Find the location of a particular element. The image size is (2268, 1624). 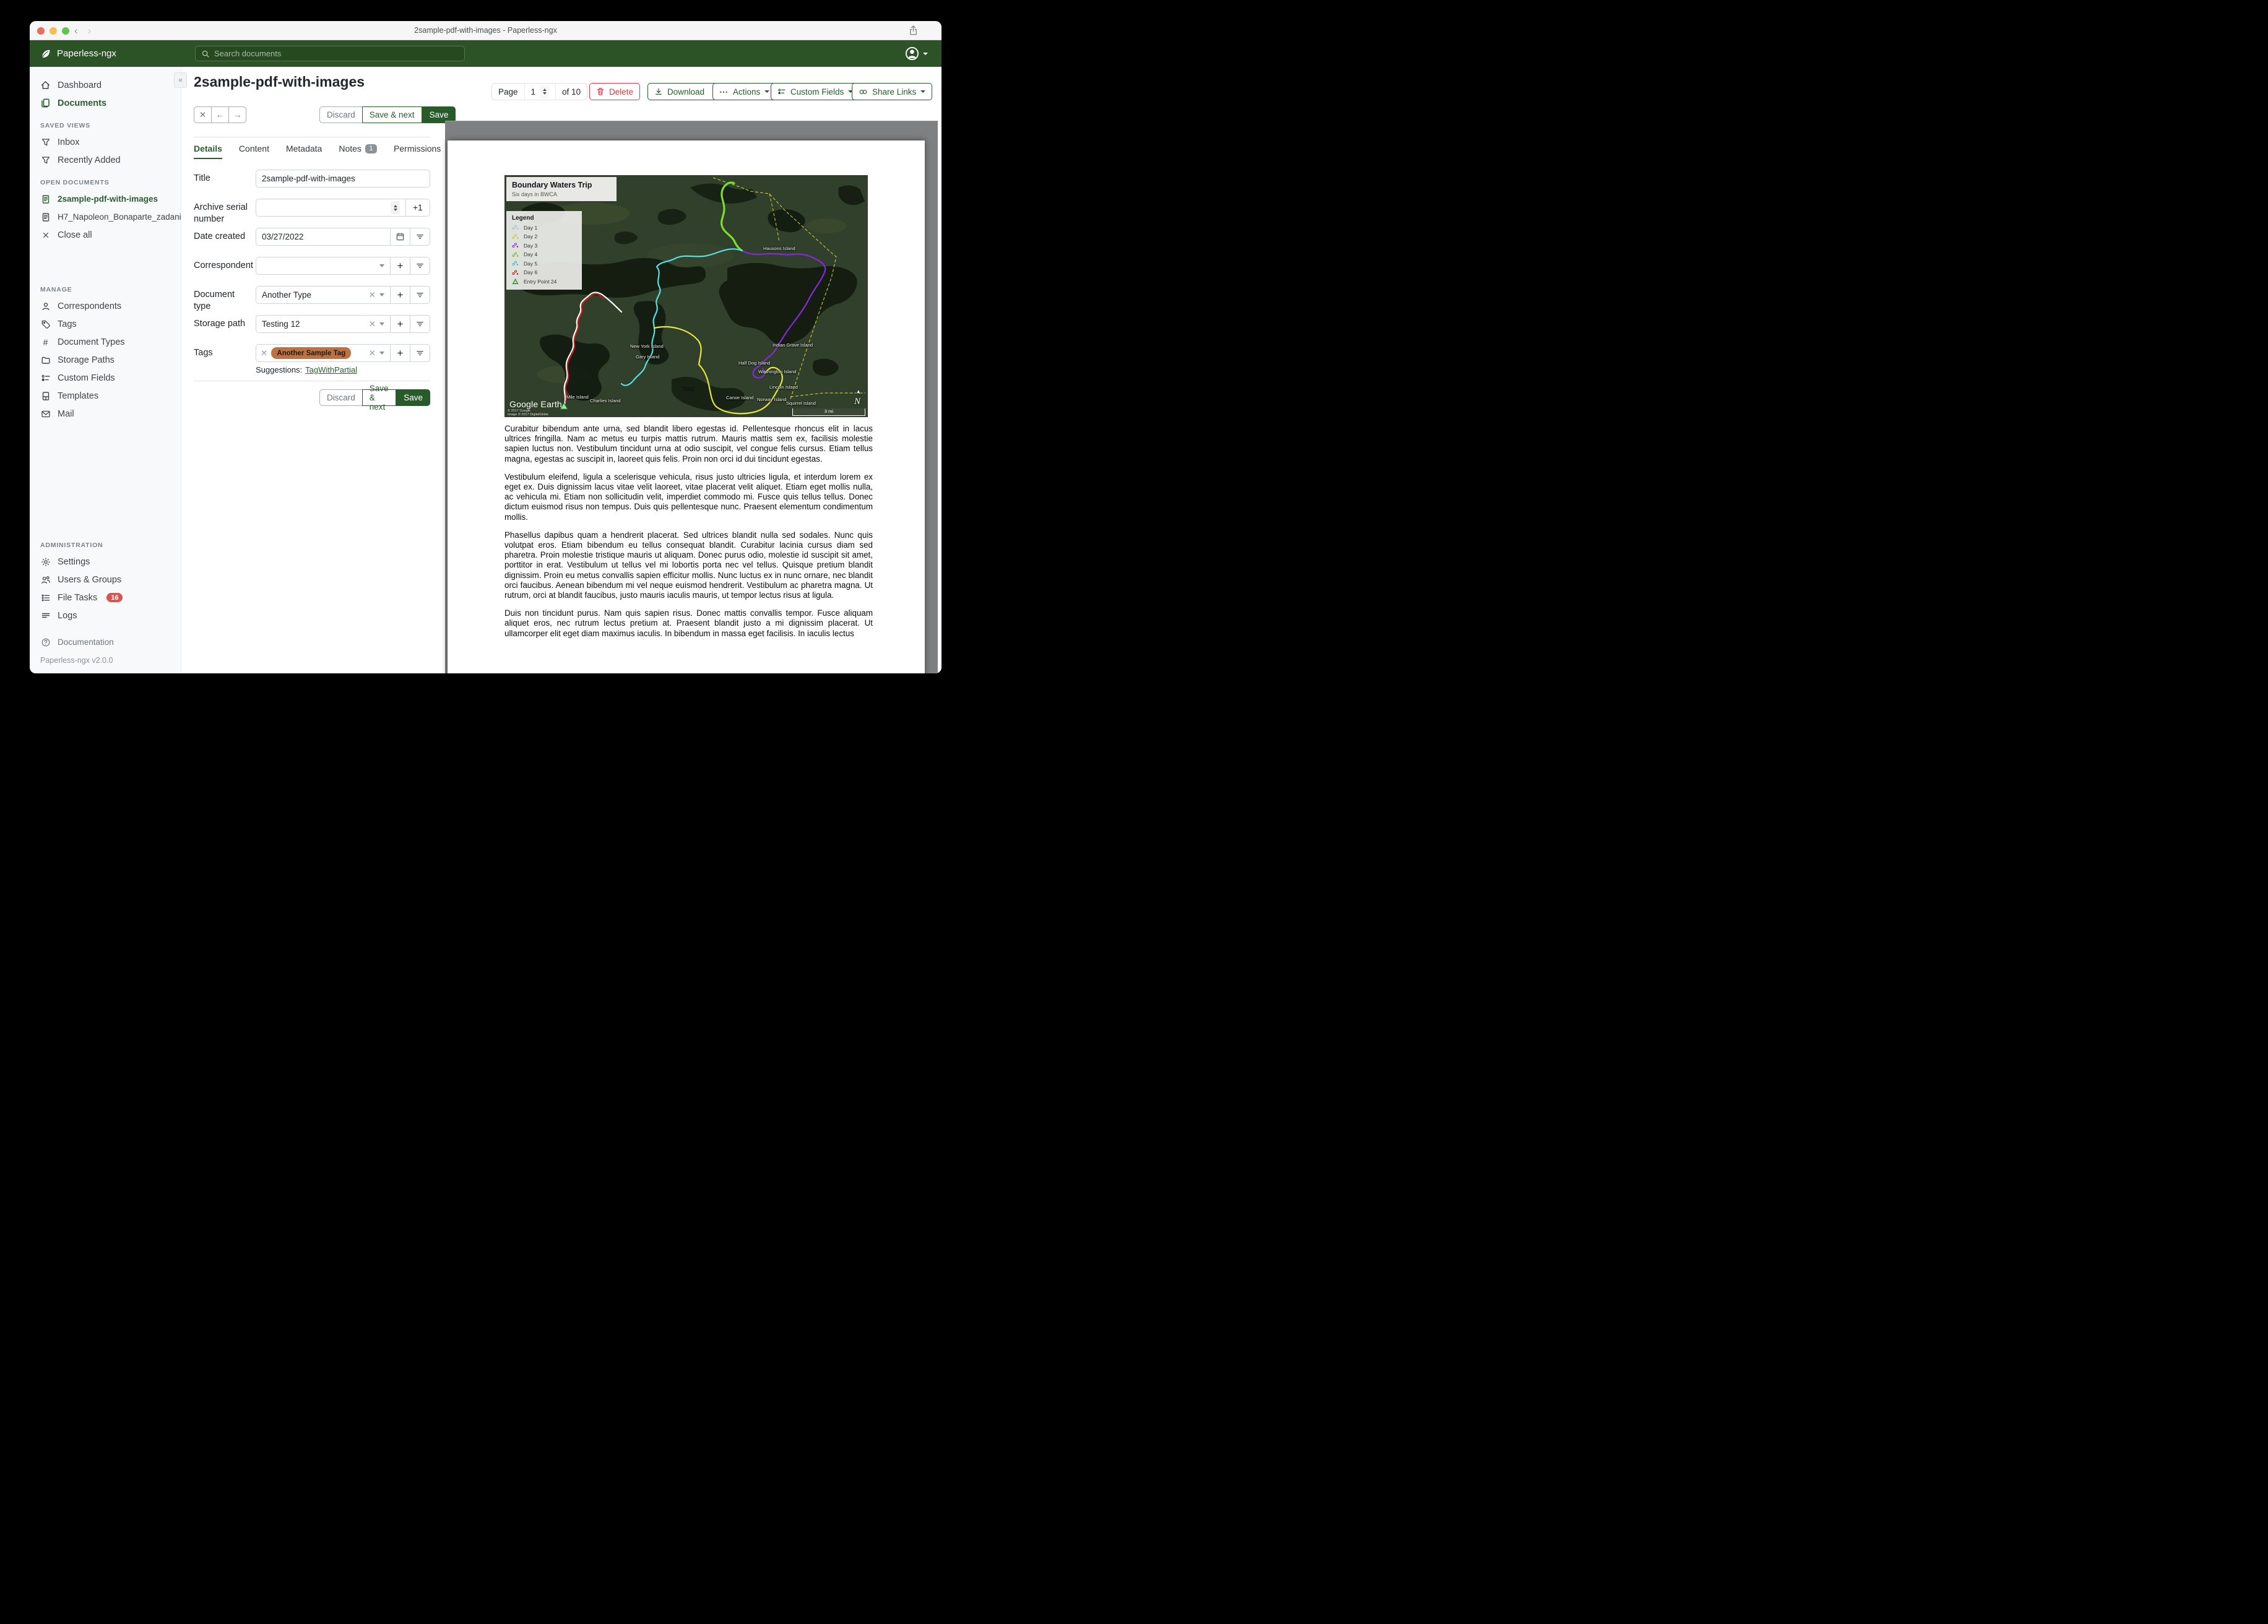

sidebar-item-close-all: Close all is located at coordinates (105, 235).